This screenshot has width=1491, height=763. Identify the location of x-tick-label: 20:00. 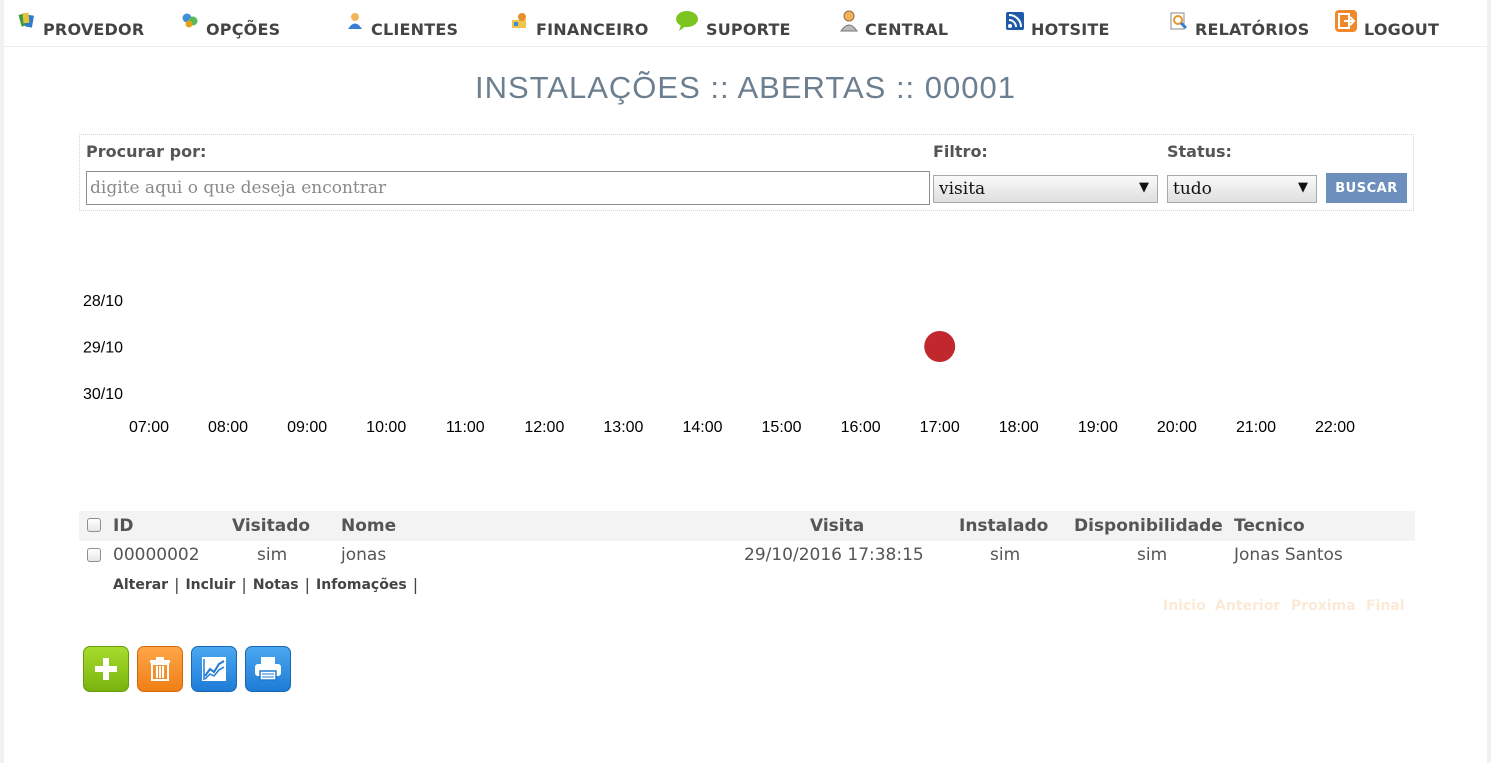
(1177, 427).